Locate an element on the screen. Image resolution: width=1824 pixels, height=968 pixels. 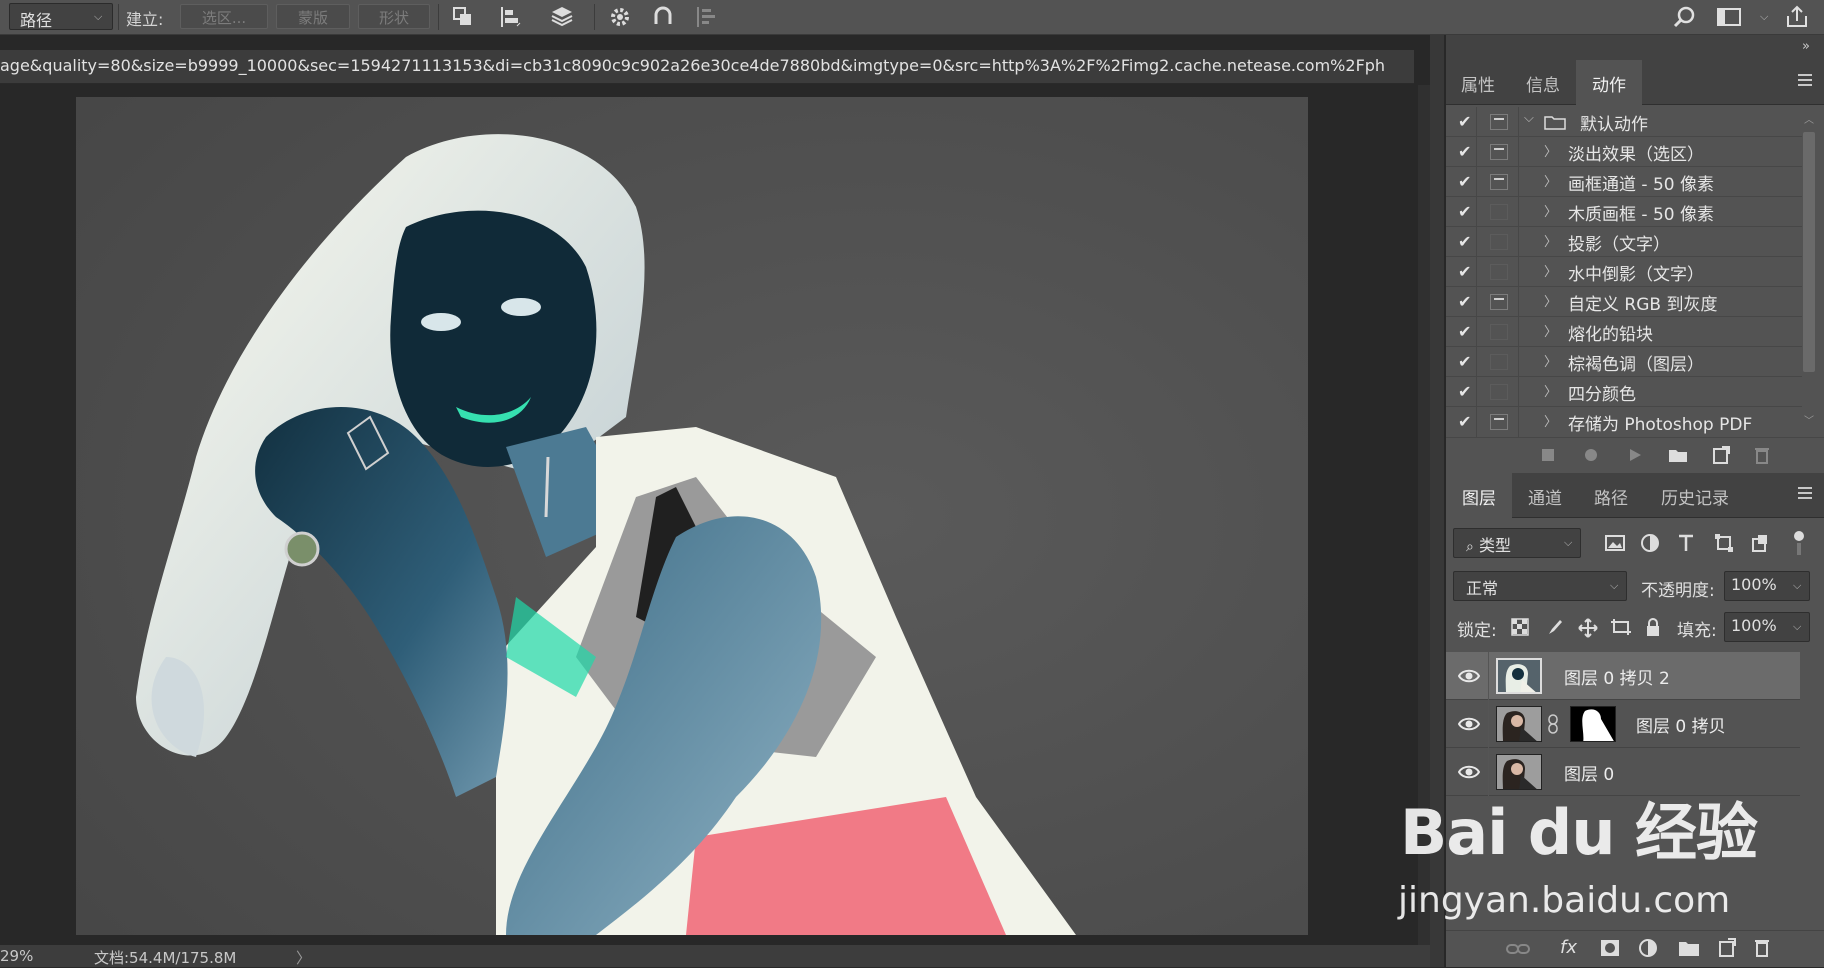
action-set-default: ✔ ⌵ 默认动作 is located at coordinates (1624, 122).